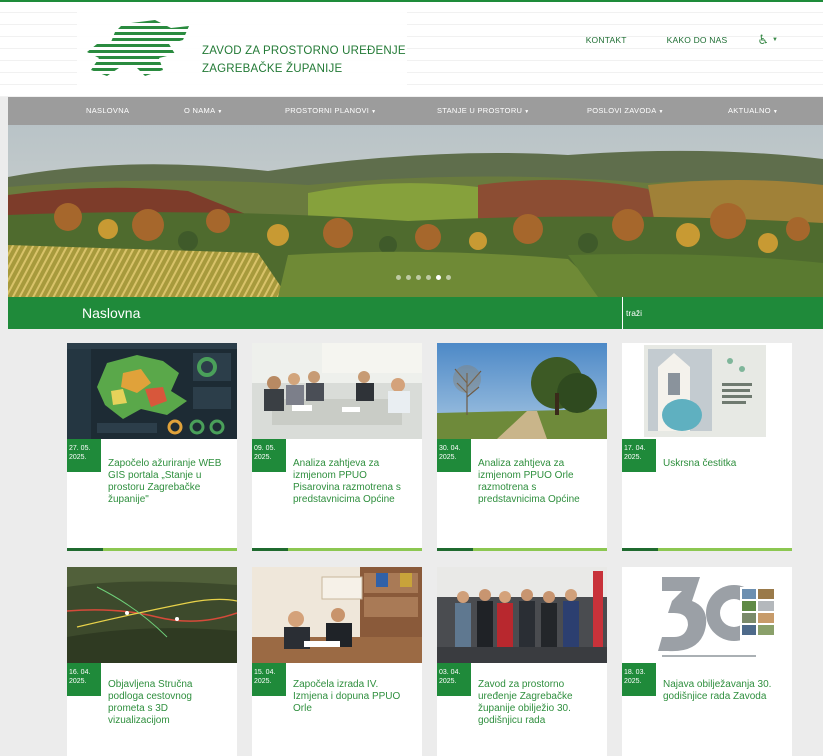  I want to click on news-date: 30. 04. 2025., so click(454, 455).